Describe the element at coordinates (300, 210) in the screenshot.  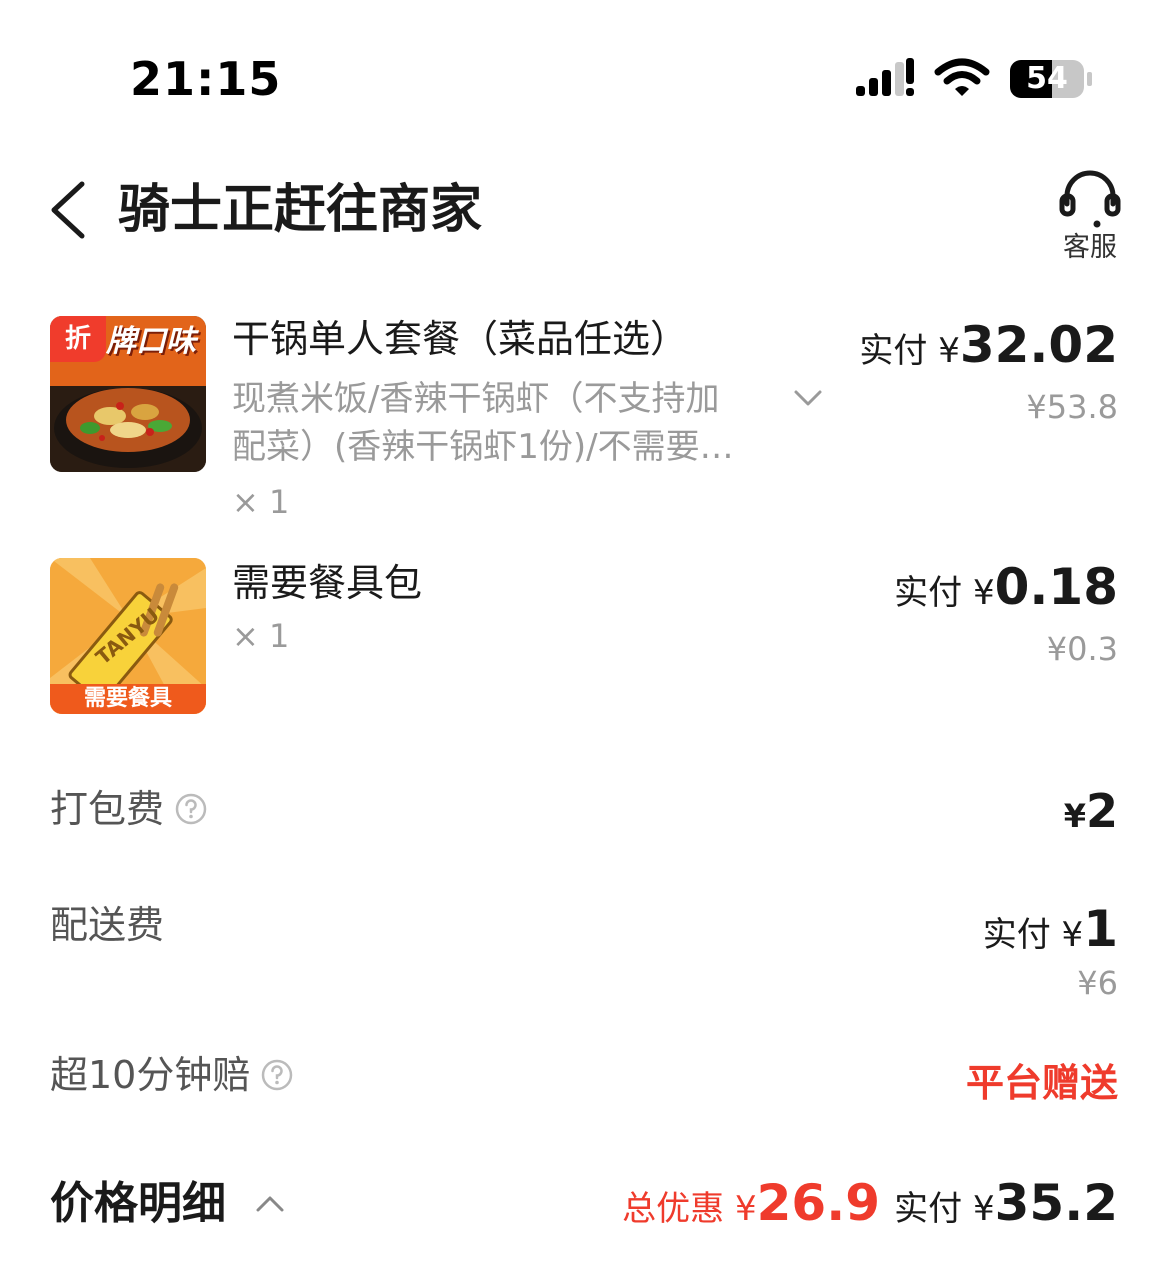
I see `page-title: 骑士正赶往商家` at that location.